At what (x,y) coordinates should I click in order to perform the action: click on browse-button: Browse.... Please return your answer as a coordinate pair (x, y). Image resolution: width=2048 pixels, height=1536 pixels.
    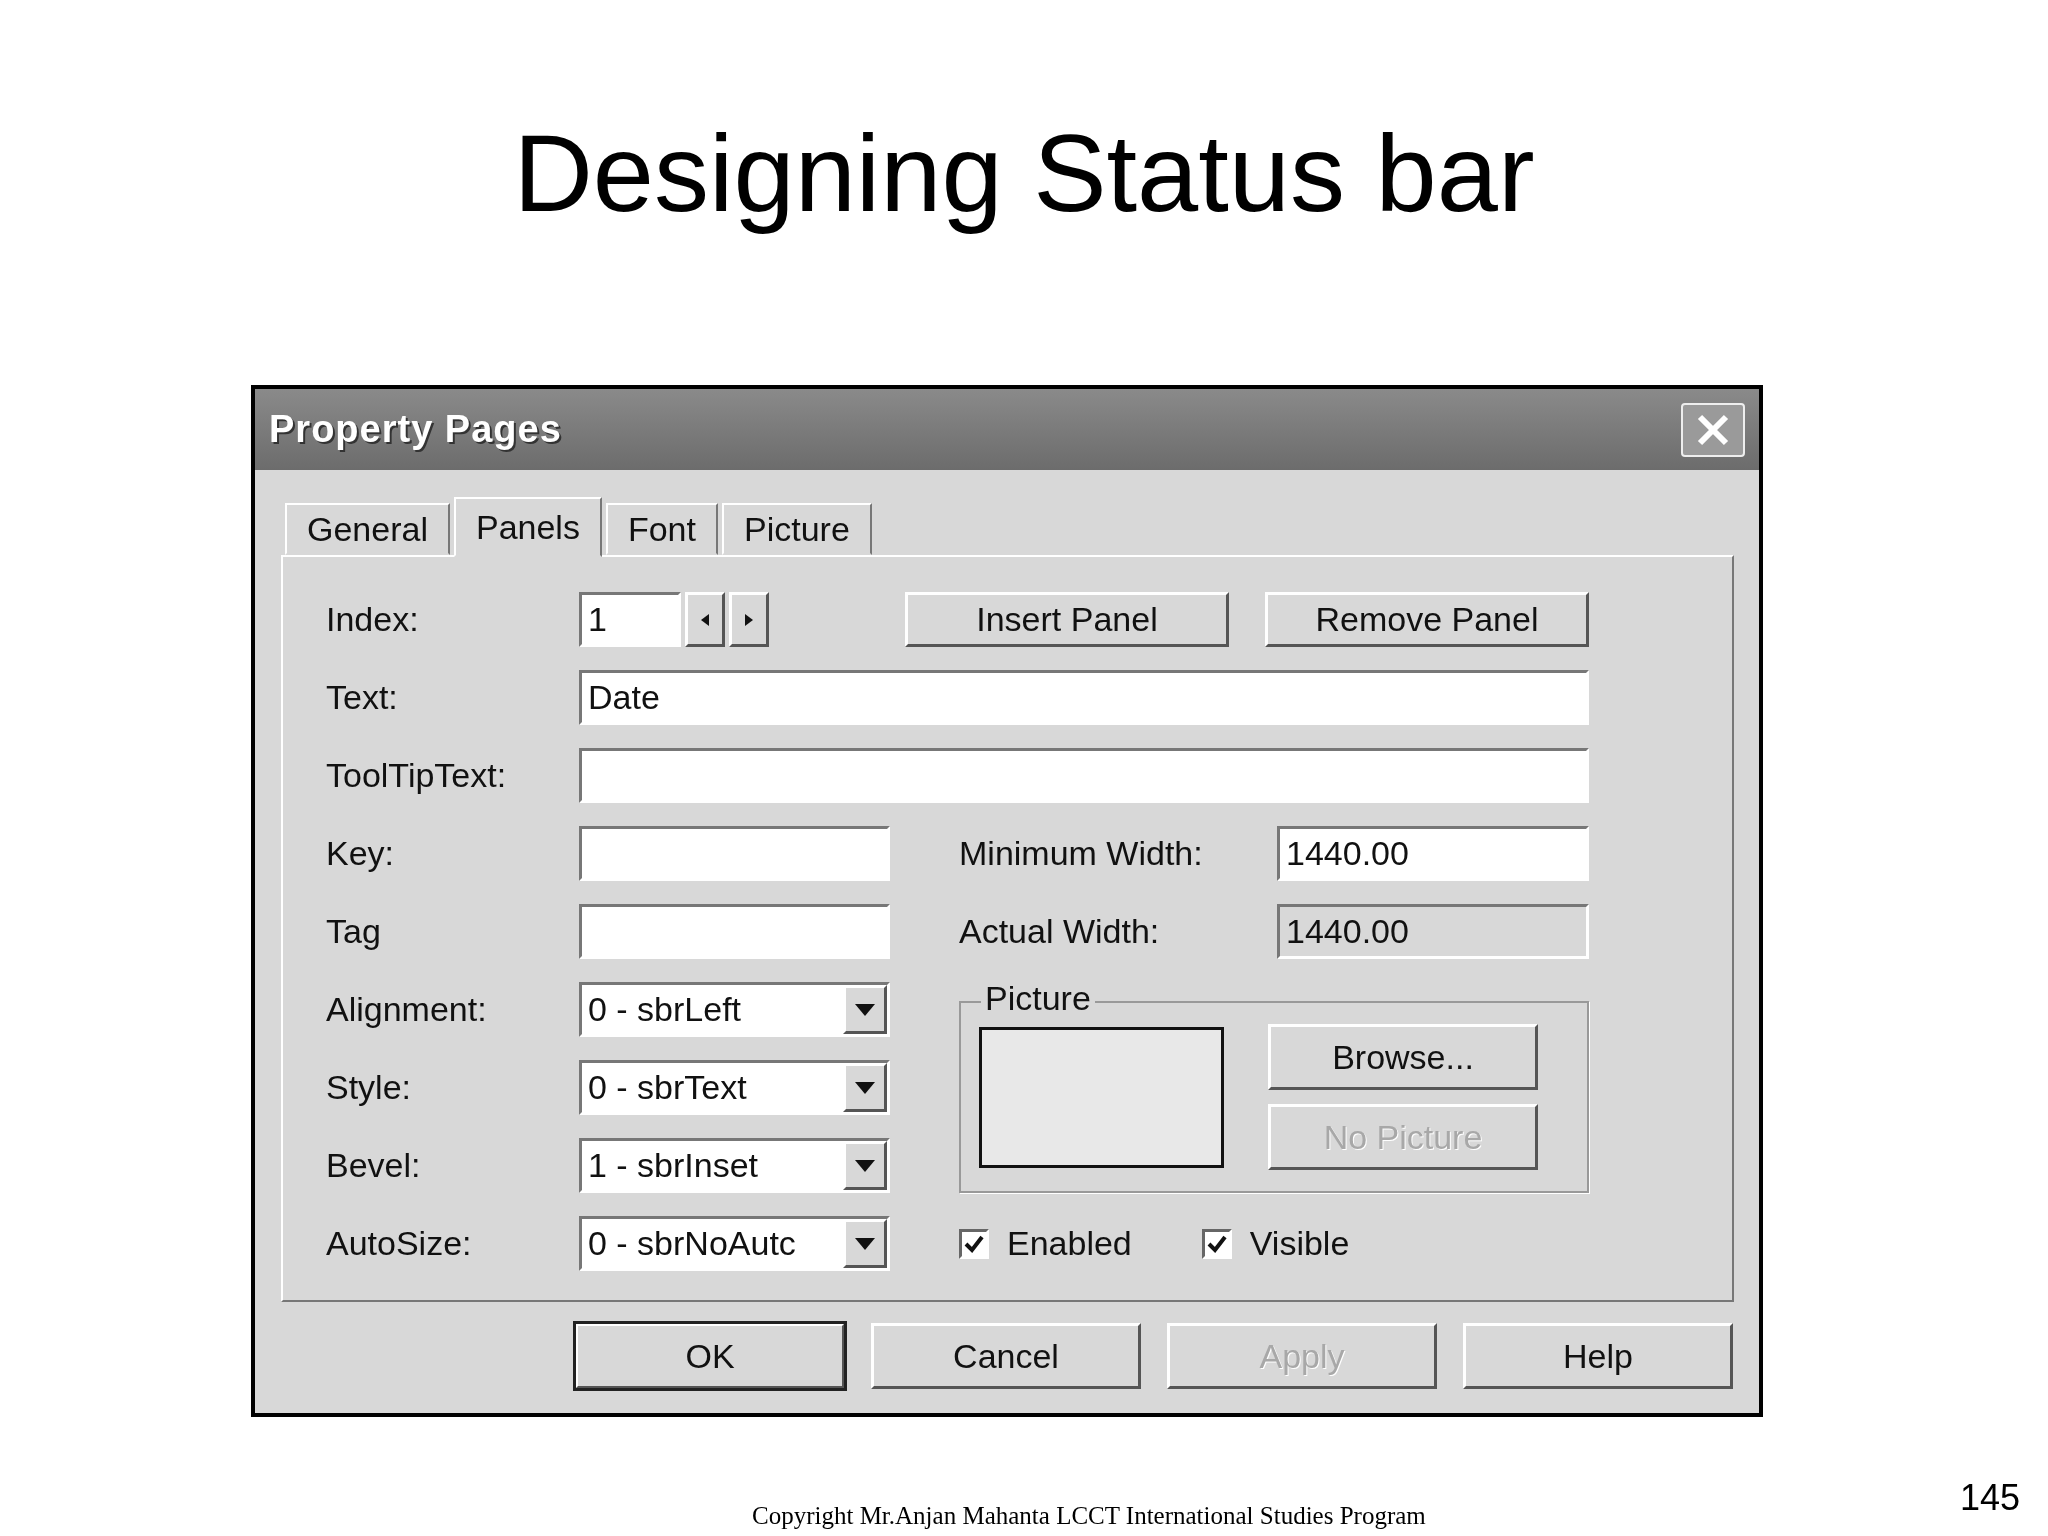
    Looking at the image, I should click on (1403, 1057).